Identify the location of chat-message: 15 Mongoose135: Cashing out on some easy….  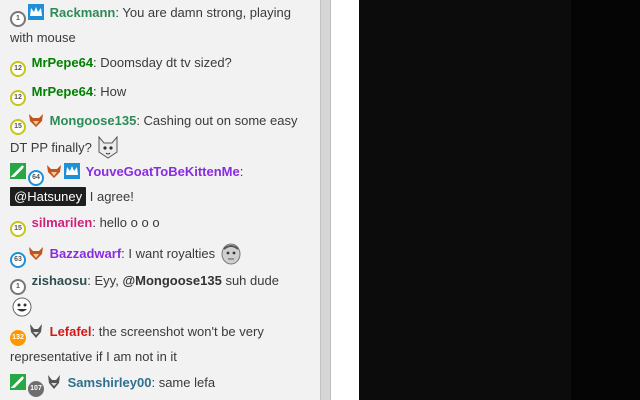
(161, 134).